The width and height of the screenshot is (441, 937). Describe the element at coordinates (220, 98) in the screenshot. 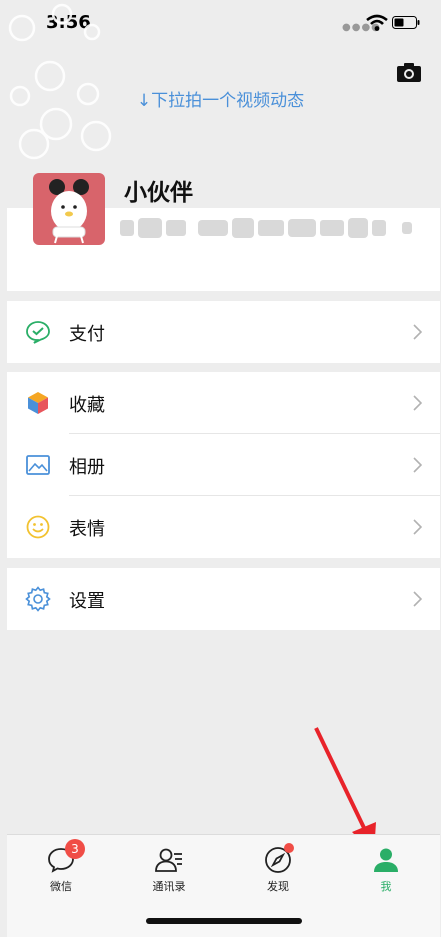

I see `pull-to-record-hint: ↓下拉拍一个视频动态` at that location.